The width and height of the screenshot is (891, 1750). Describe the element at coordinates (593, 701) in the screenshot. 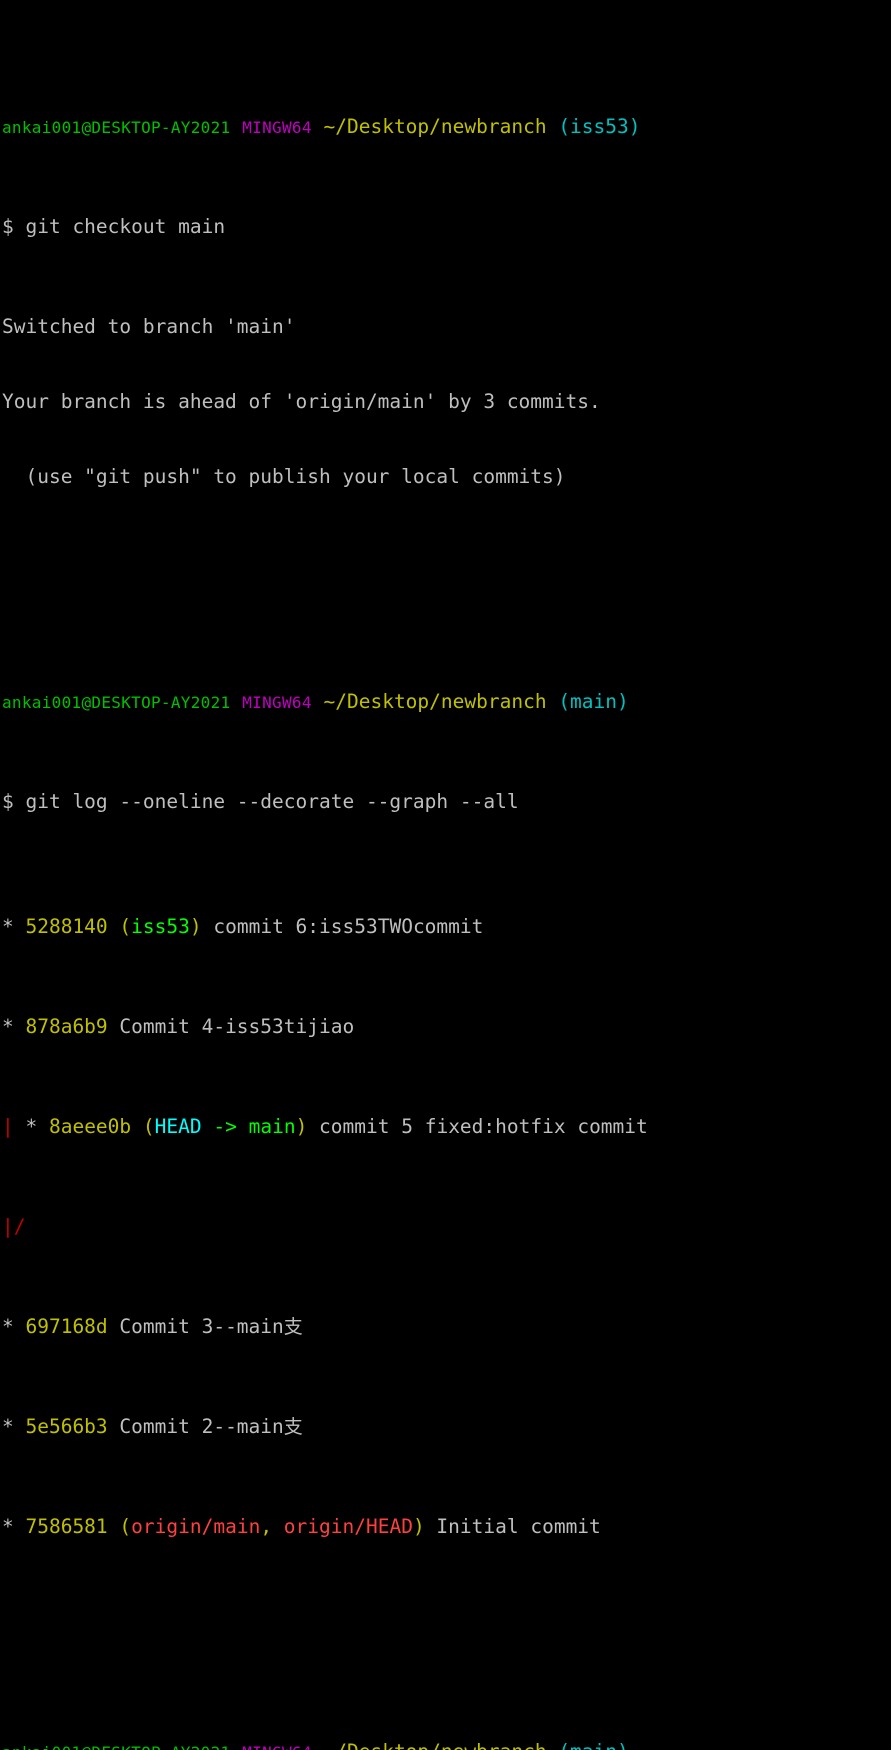

I see `prompt-branch-2: (main)` at that location.